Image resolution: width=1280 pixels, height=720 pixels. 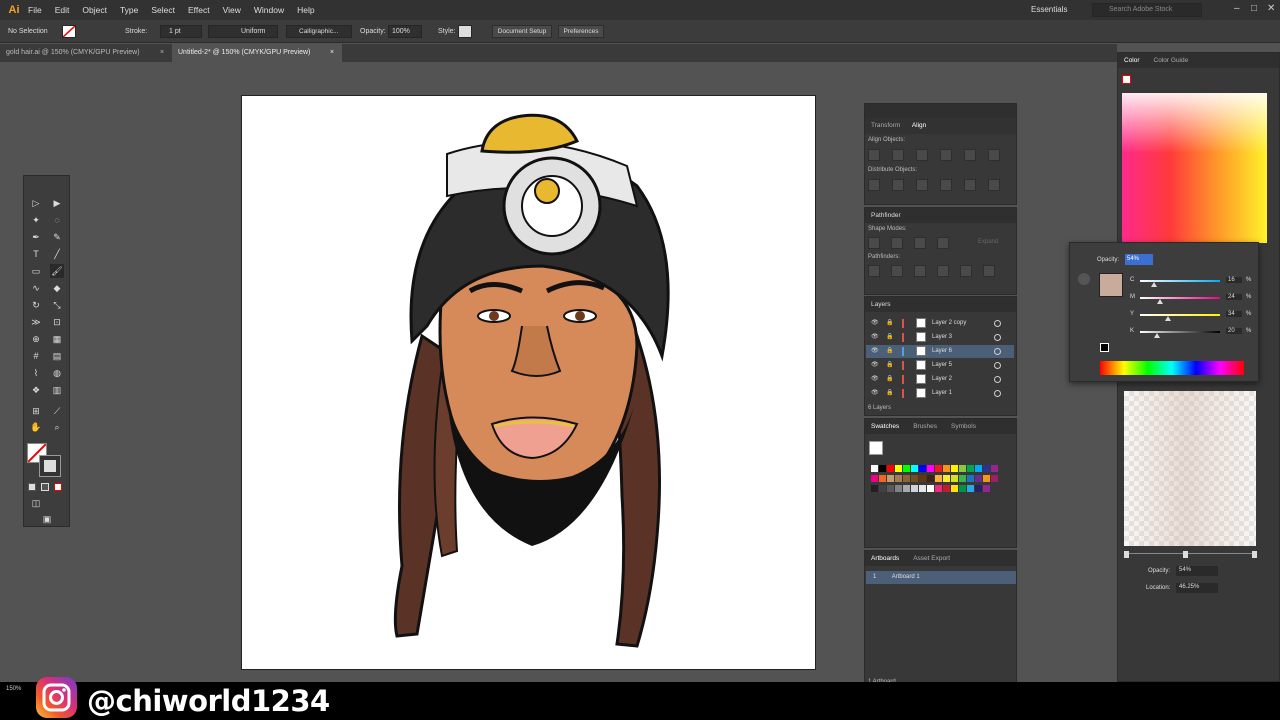 I want to click on distribute-top-icon, so click(x=874, y=185).